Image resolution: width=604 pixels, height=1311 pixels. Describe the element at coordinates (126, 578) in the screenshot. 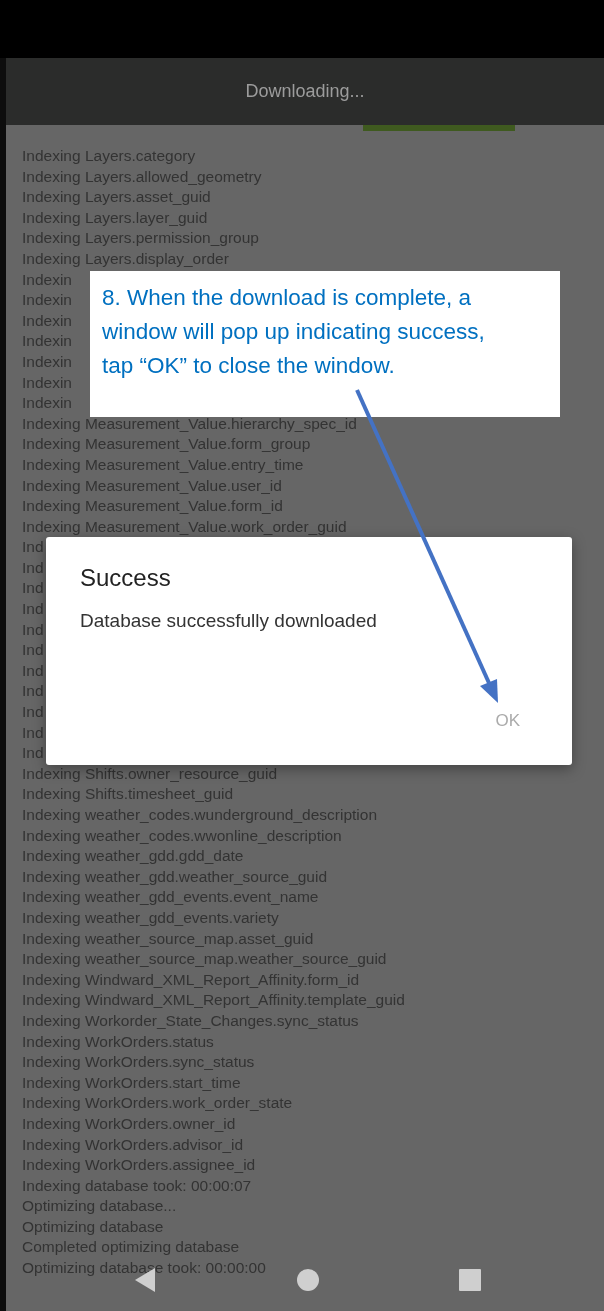

I see `dialog-title: Success` at that location.